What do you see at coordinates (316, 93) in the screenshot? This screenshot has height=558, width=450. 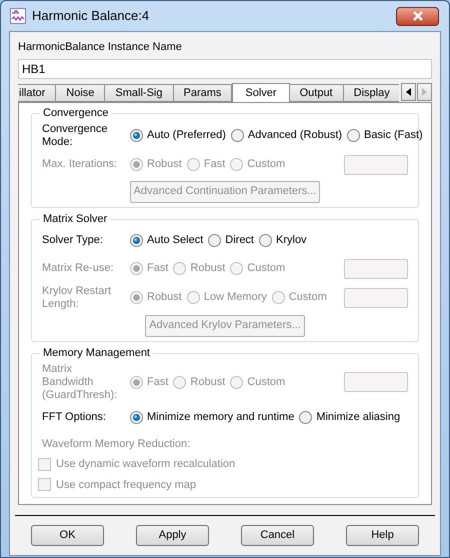 I see `tab: Output` at bounding box center [316, 93].